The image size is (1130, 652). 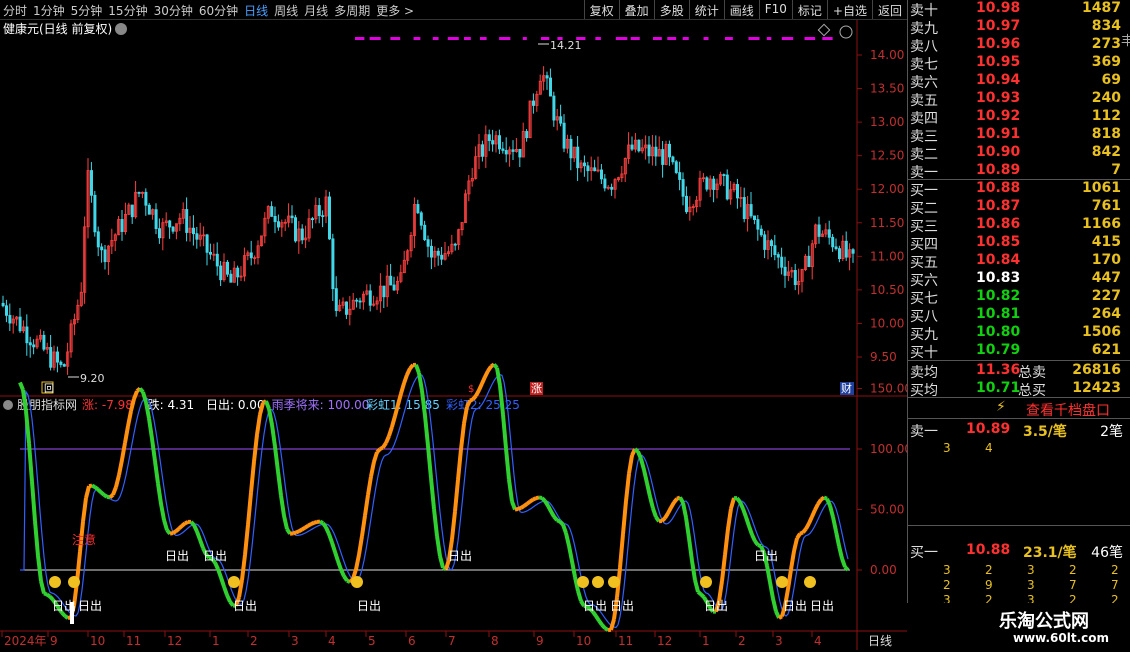 What do you see at coordinates (1019, 81) in the screenshot?
I see `ask-row: 卖六10.9469` at bounding box center [1019, 81].